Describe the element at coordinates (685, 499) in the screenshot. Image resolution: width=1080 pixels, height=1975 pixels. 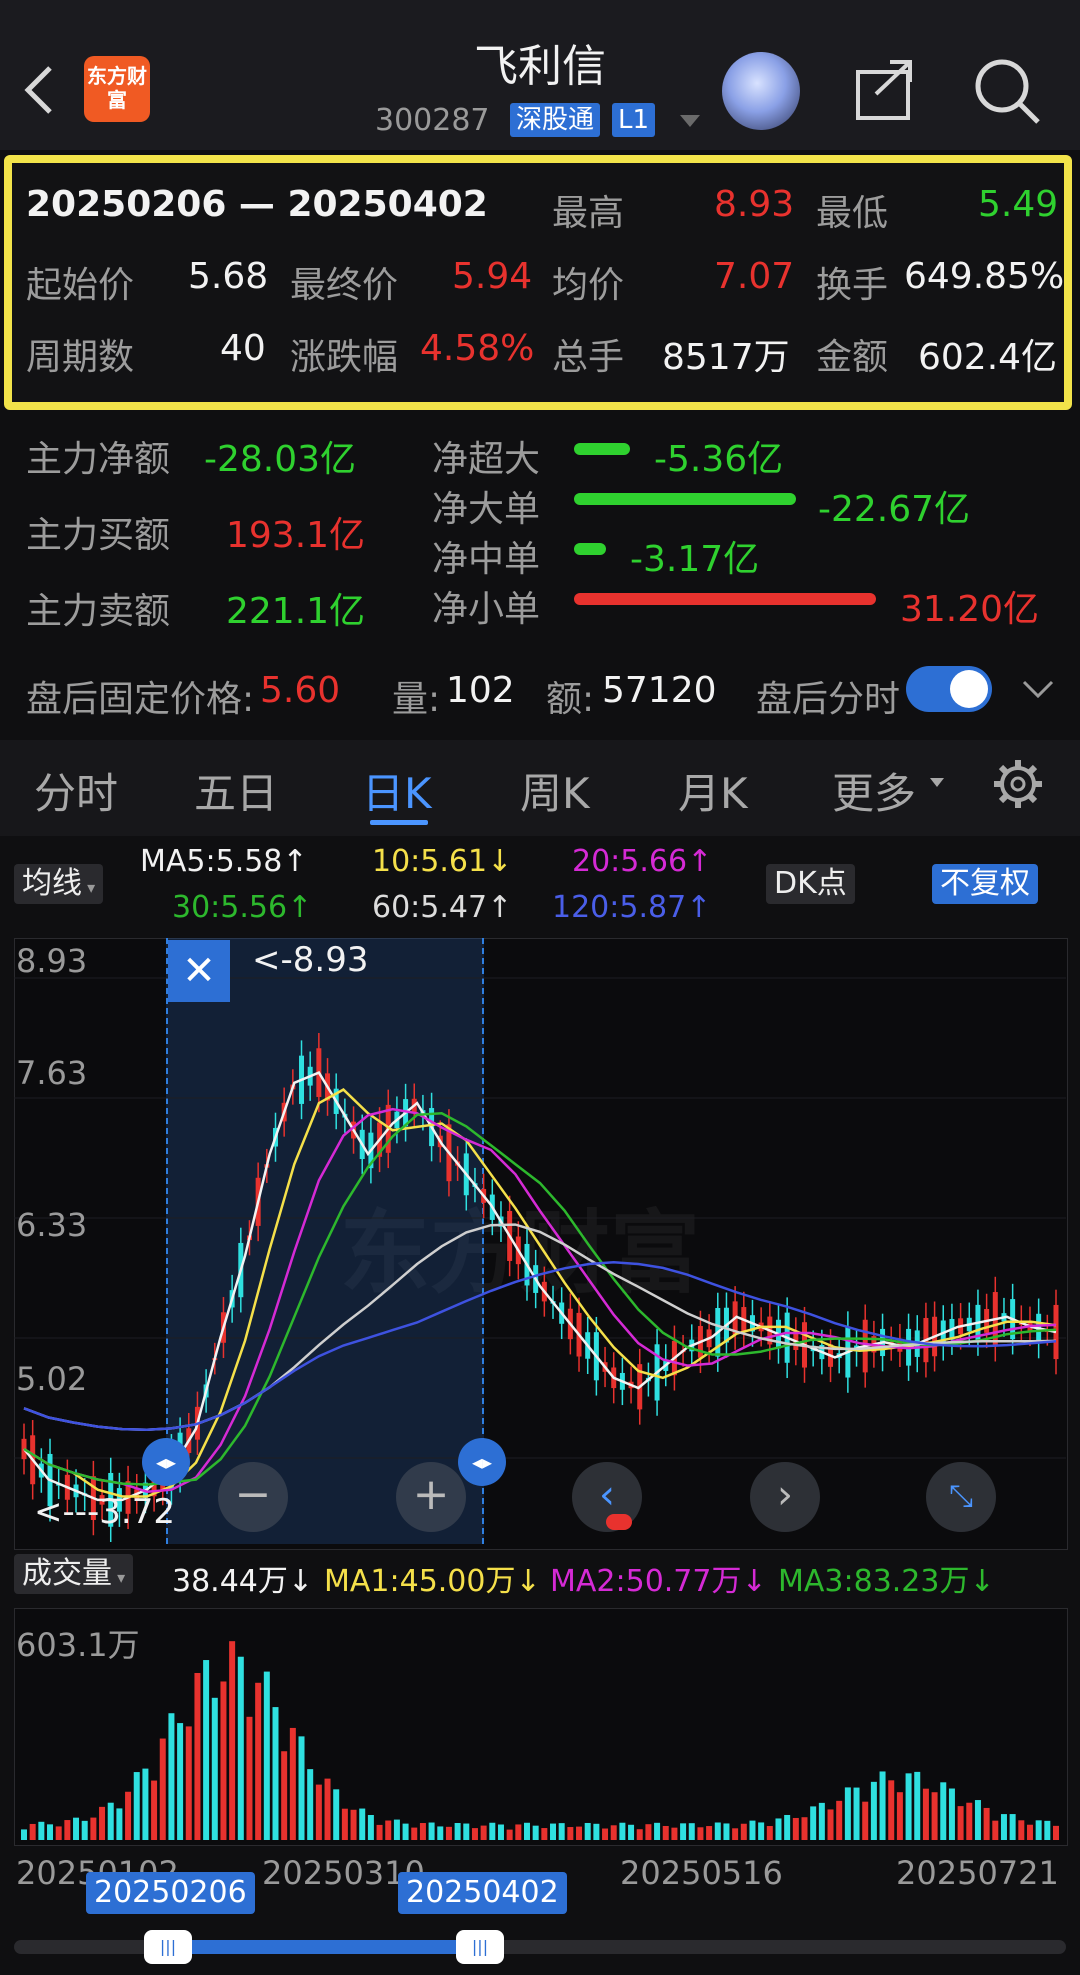
I see `net-l-bar` at that location.